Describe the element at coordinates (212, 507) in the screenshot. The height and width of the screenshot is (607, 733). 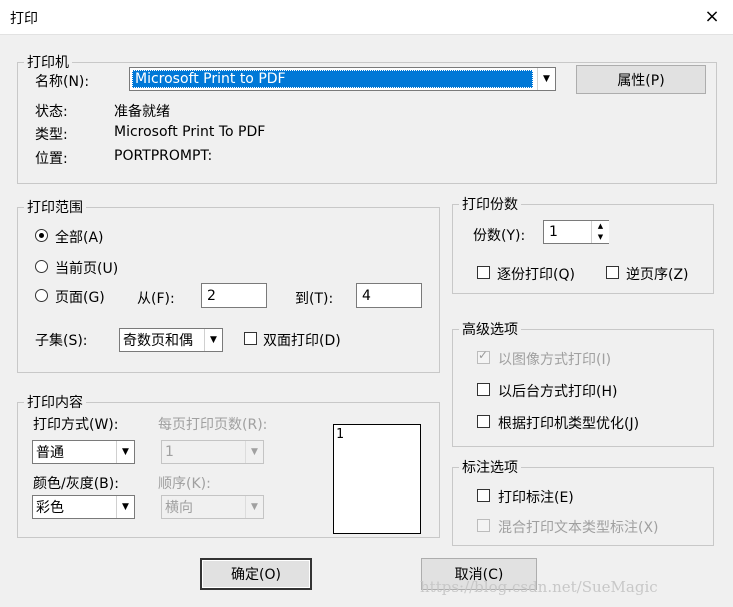
I see `order-select: 横向 ▼` at that location.